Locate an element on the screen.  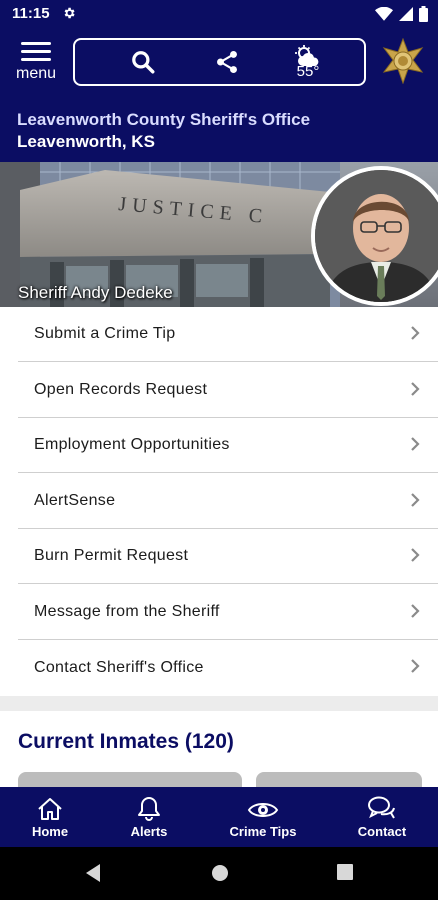
app-bar: menu 55° is located at coordinates (219, 64).